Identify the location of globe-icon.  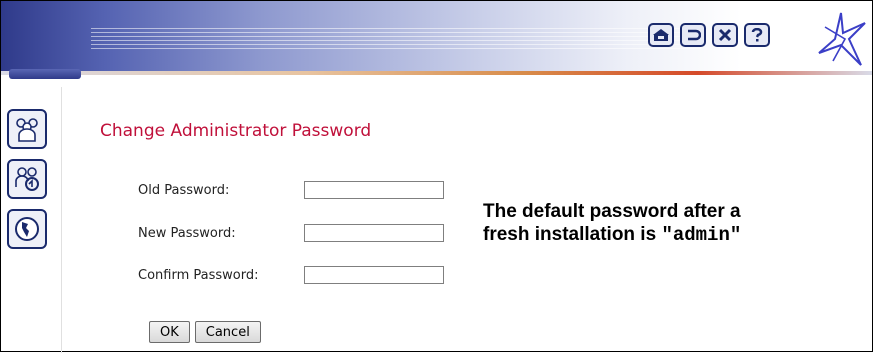
(27, 229).